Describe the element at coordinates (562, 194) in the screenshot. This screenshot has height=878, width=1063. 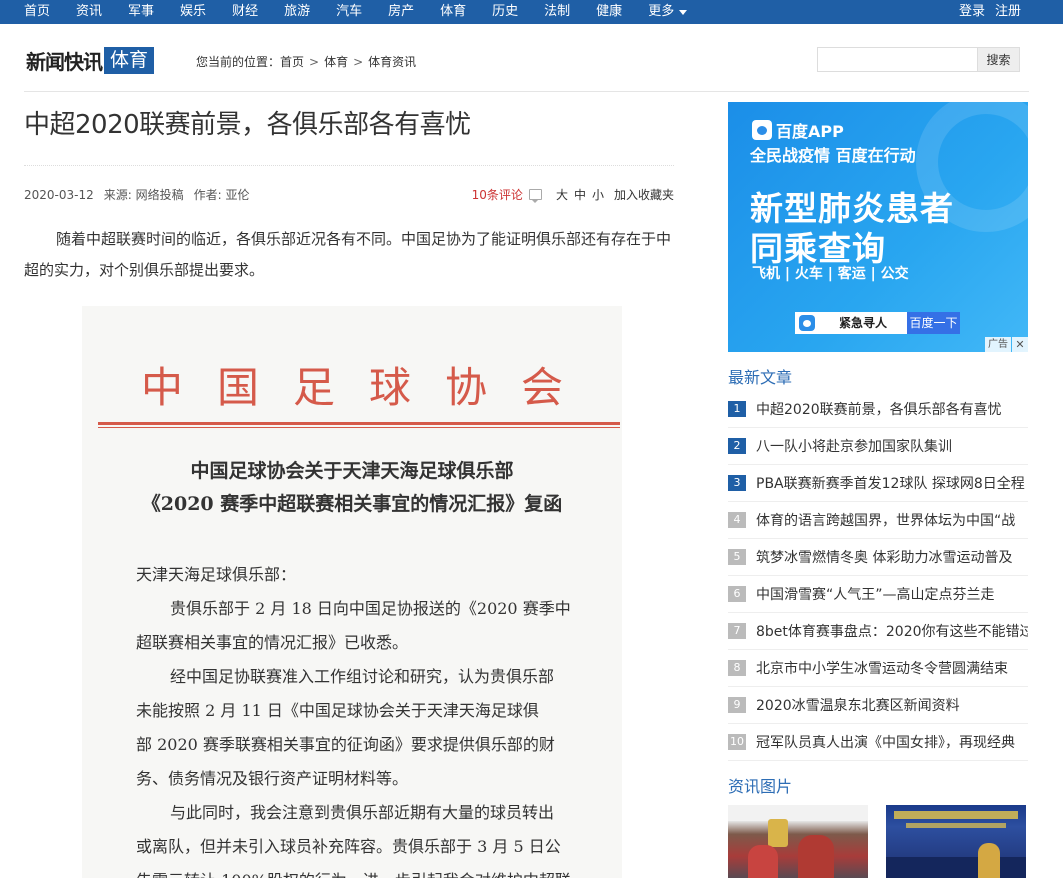
I see `font-size-large-button: 大` at that location.